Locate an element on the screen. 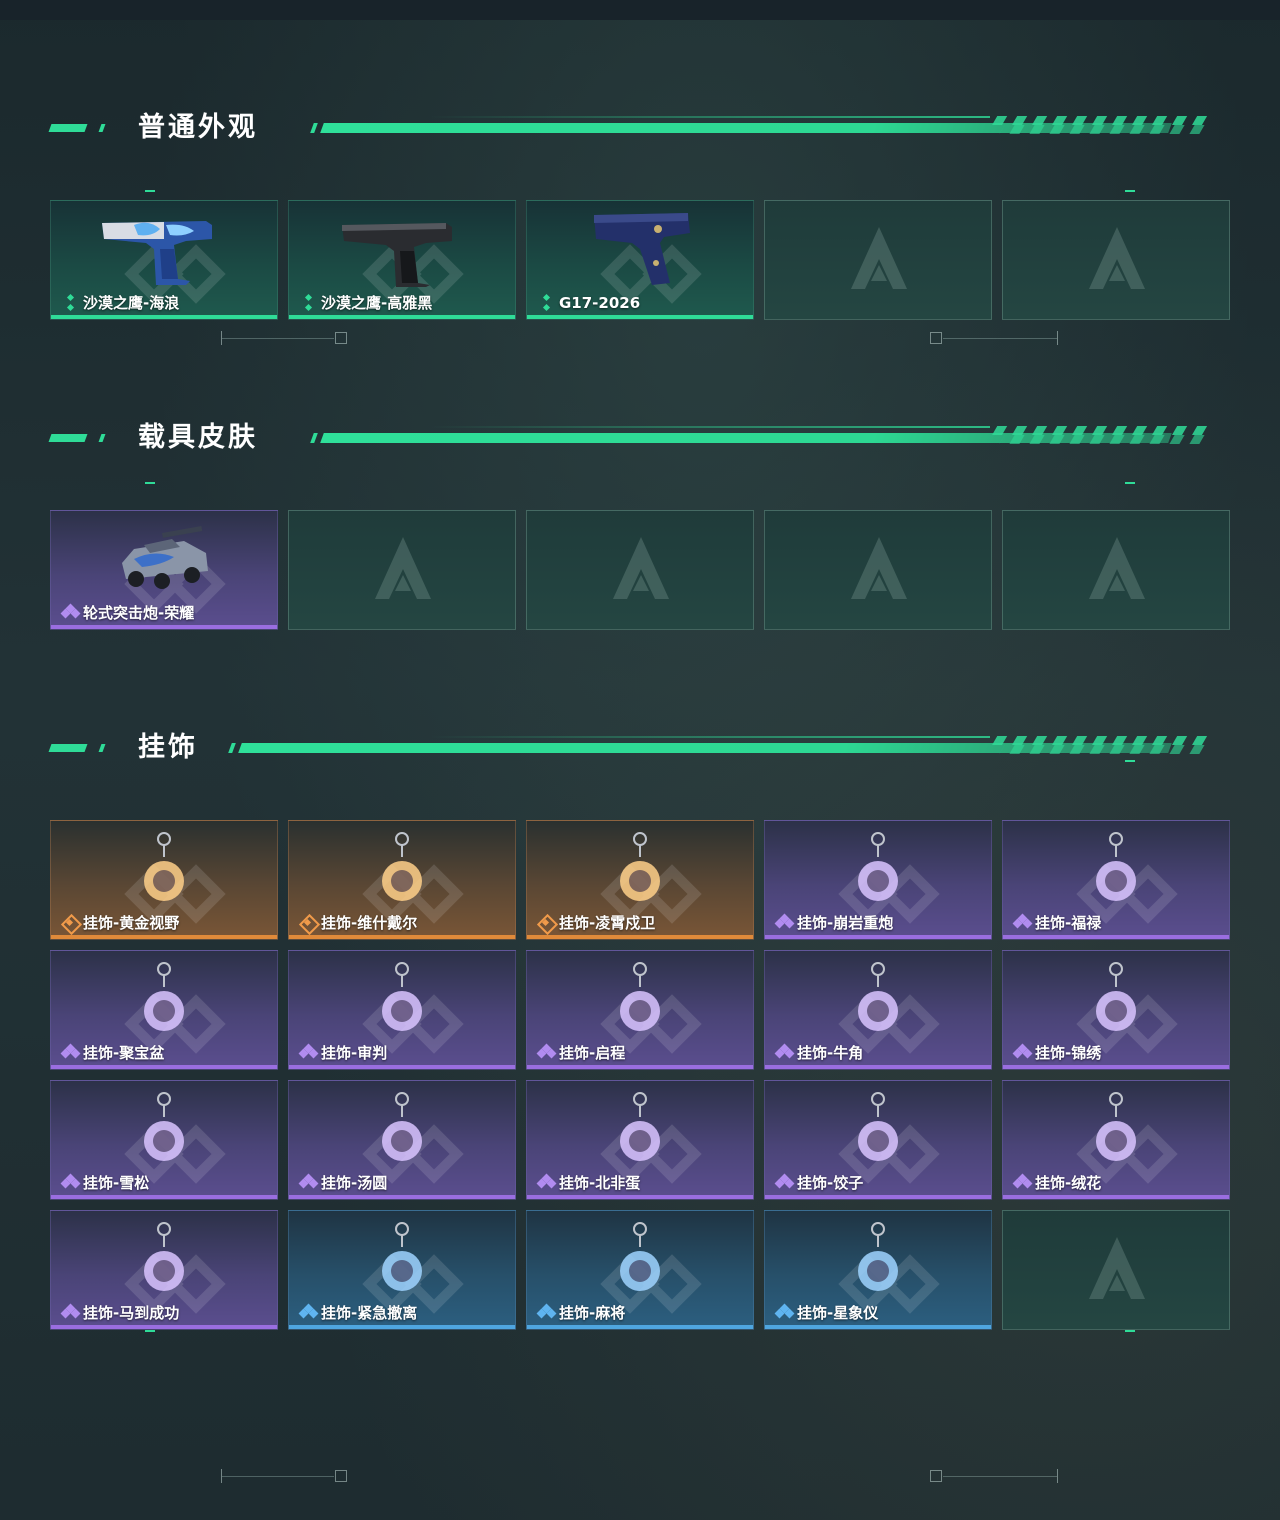 The width and height of the screenshot is (1280, 1520). charm-card: 挂饰-紧急撤离 is located at coordinates (402, 1270).